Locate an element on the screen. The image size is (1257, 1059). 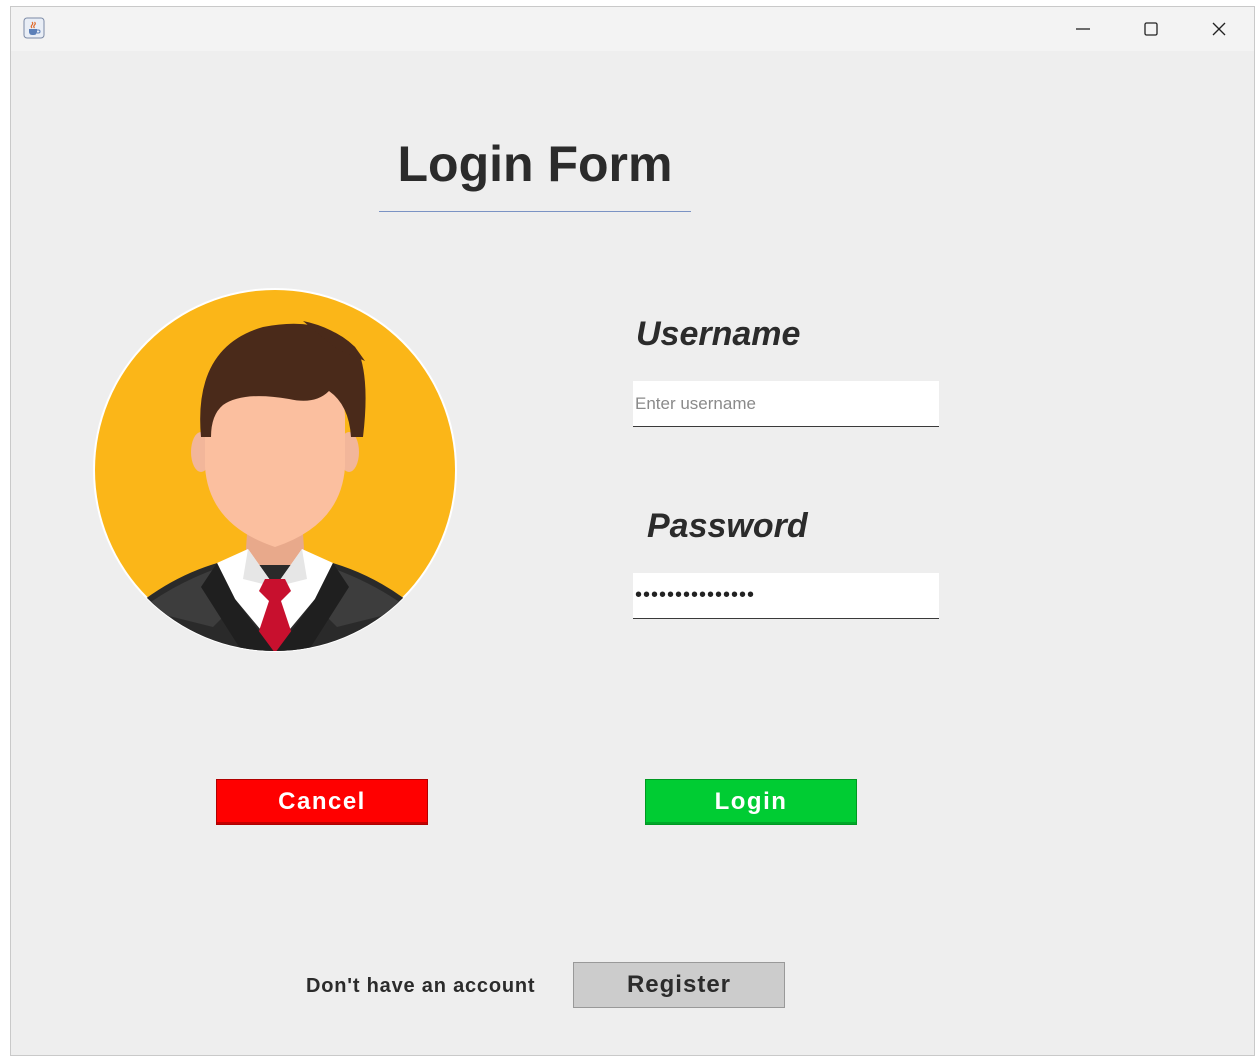
maximize-button is located at coordinates (1151, 29).